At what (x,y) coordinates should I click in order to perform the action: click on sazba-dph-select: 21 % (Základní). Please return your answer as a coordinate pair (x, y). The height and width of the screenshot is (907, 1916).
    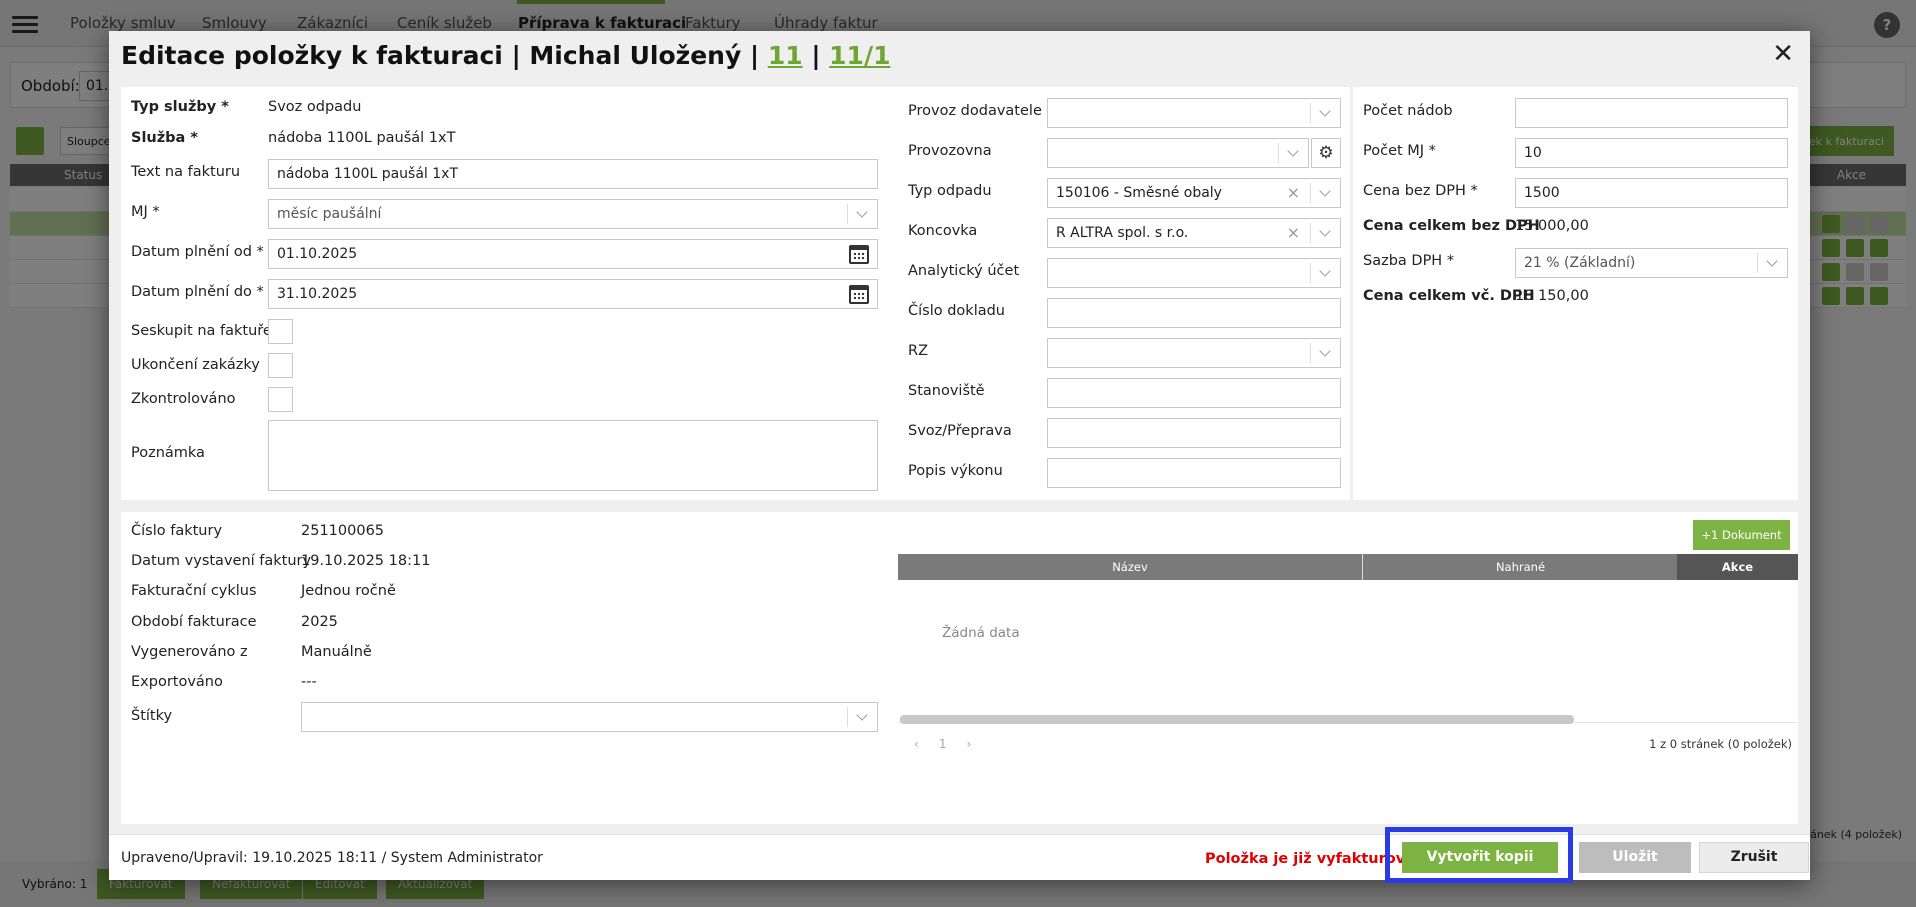
    Looking at the image, I should click on (1651, 263).